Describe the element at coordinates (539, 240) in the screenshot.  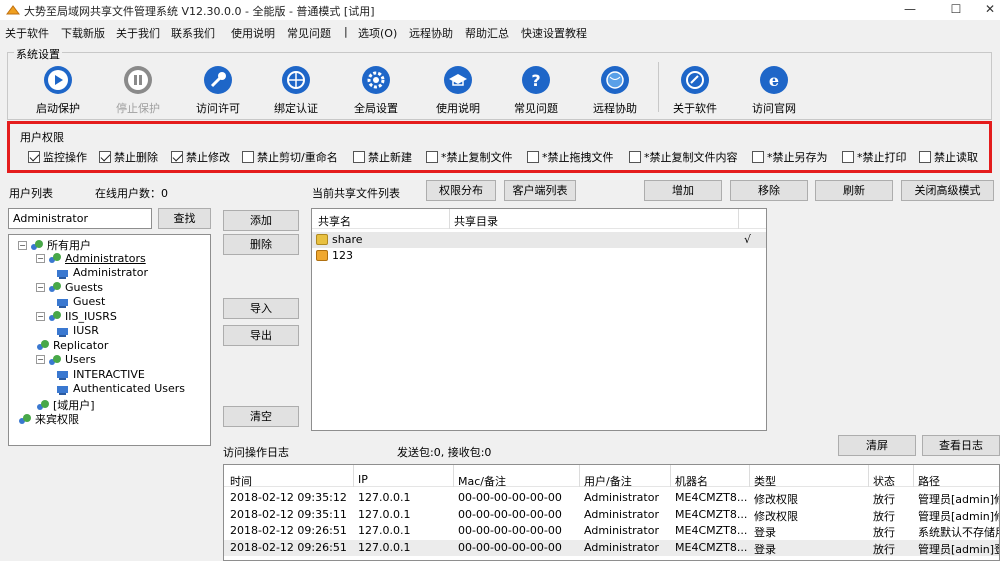
I see `table-row: share √` at that location.